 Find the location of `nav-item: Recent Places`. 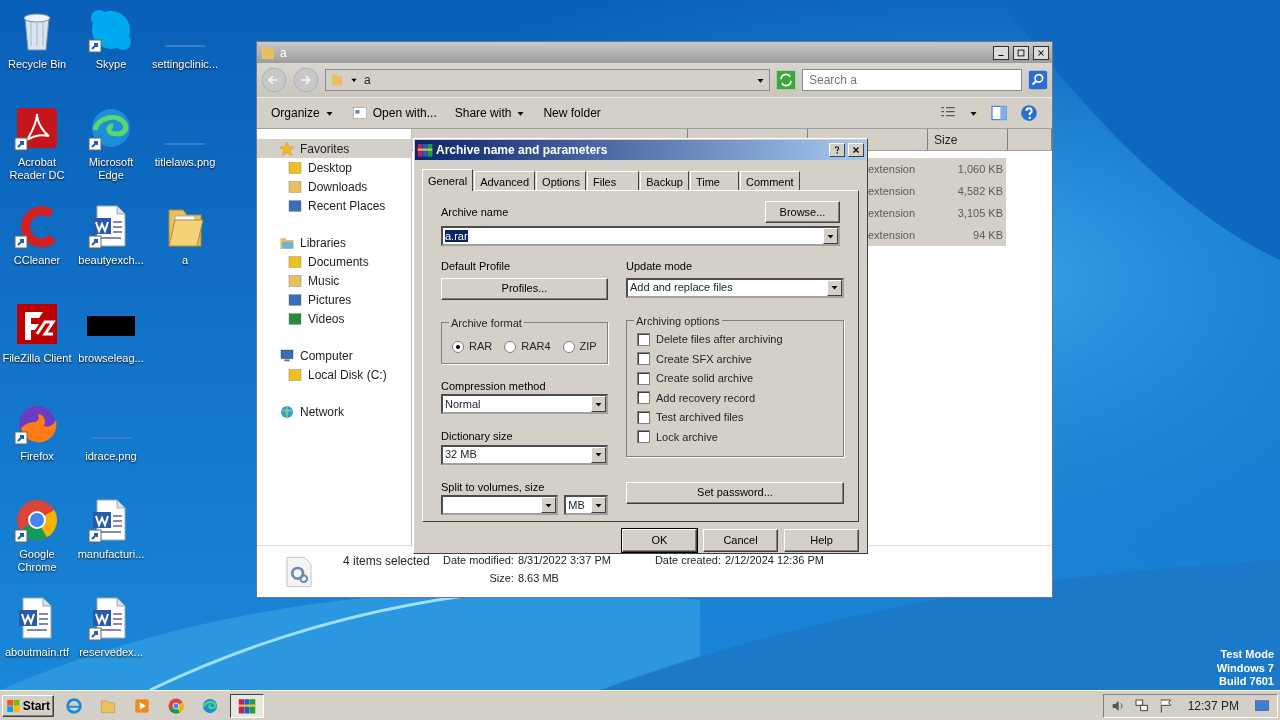

nav-item: Recent Places is located at coordinates (334, 205).